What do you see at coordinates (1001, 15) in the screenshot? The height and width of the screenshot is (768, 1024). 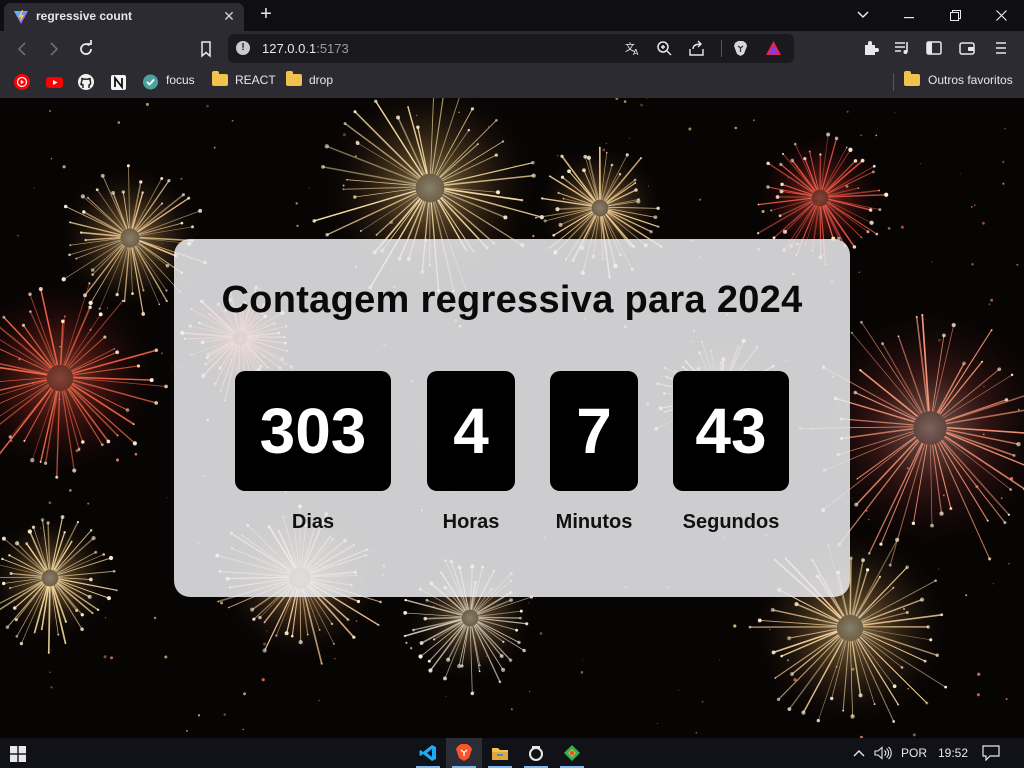 I see `close-window-button` at bounding box center [1001, 15].